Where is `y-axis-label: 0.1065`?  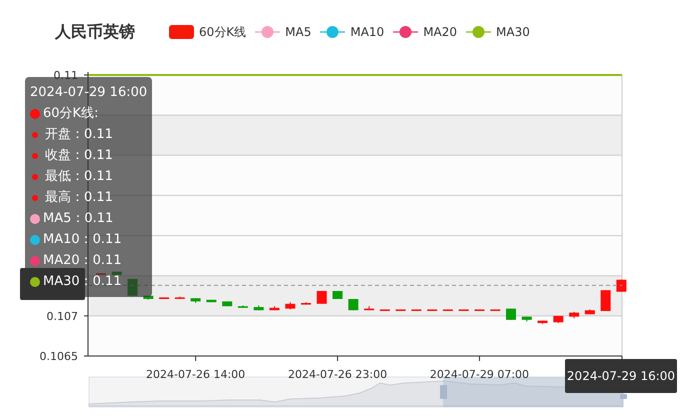
y-axis-label: 0.1065 is located at coordinates (59, 356).